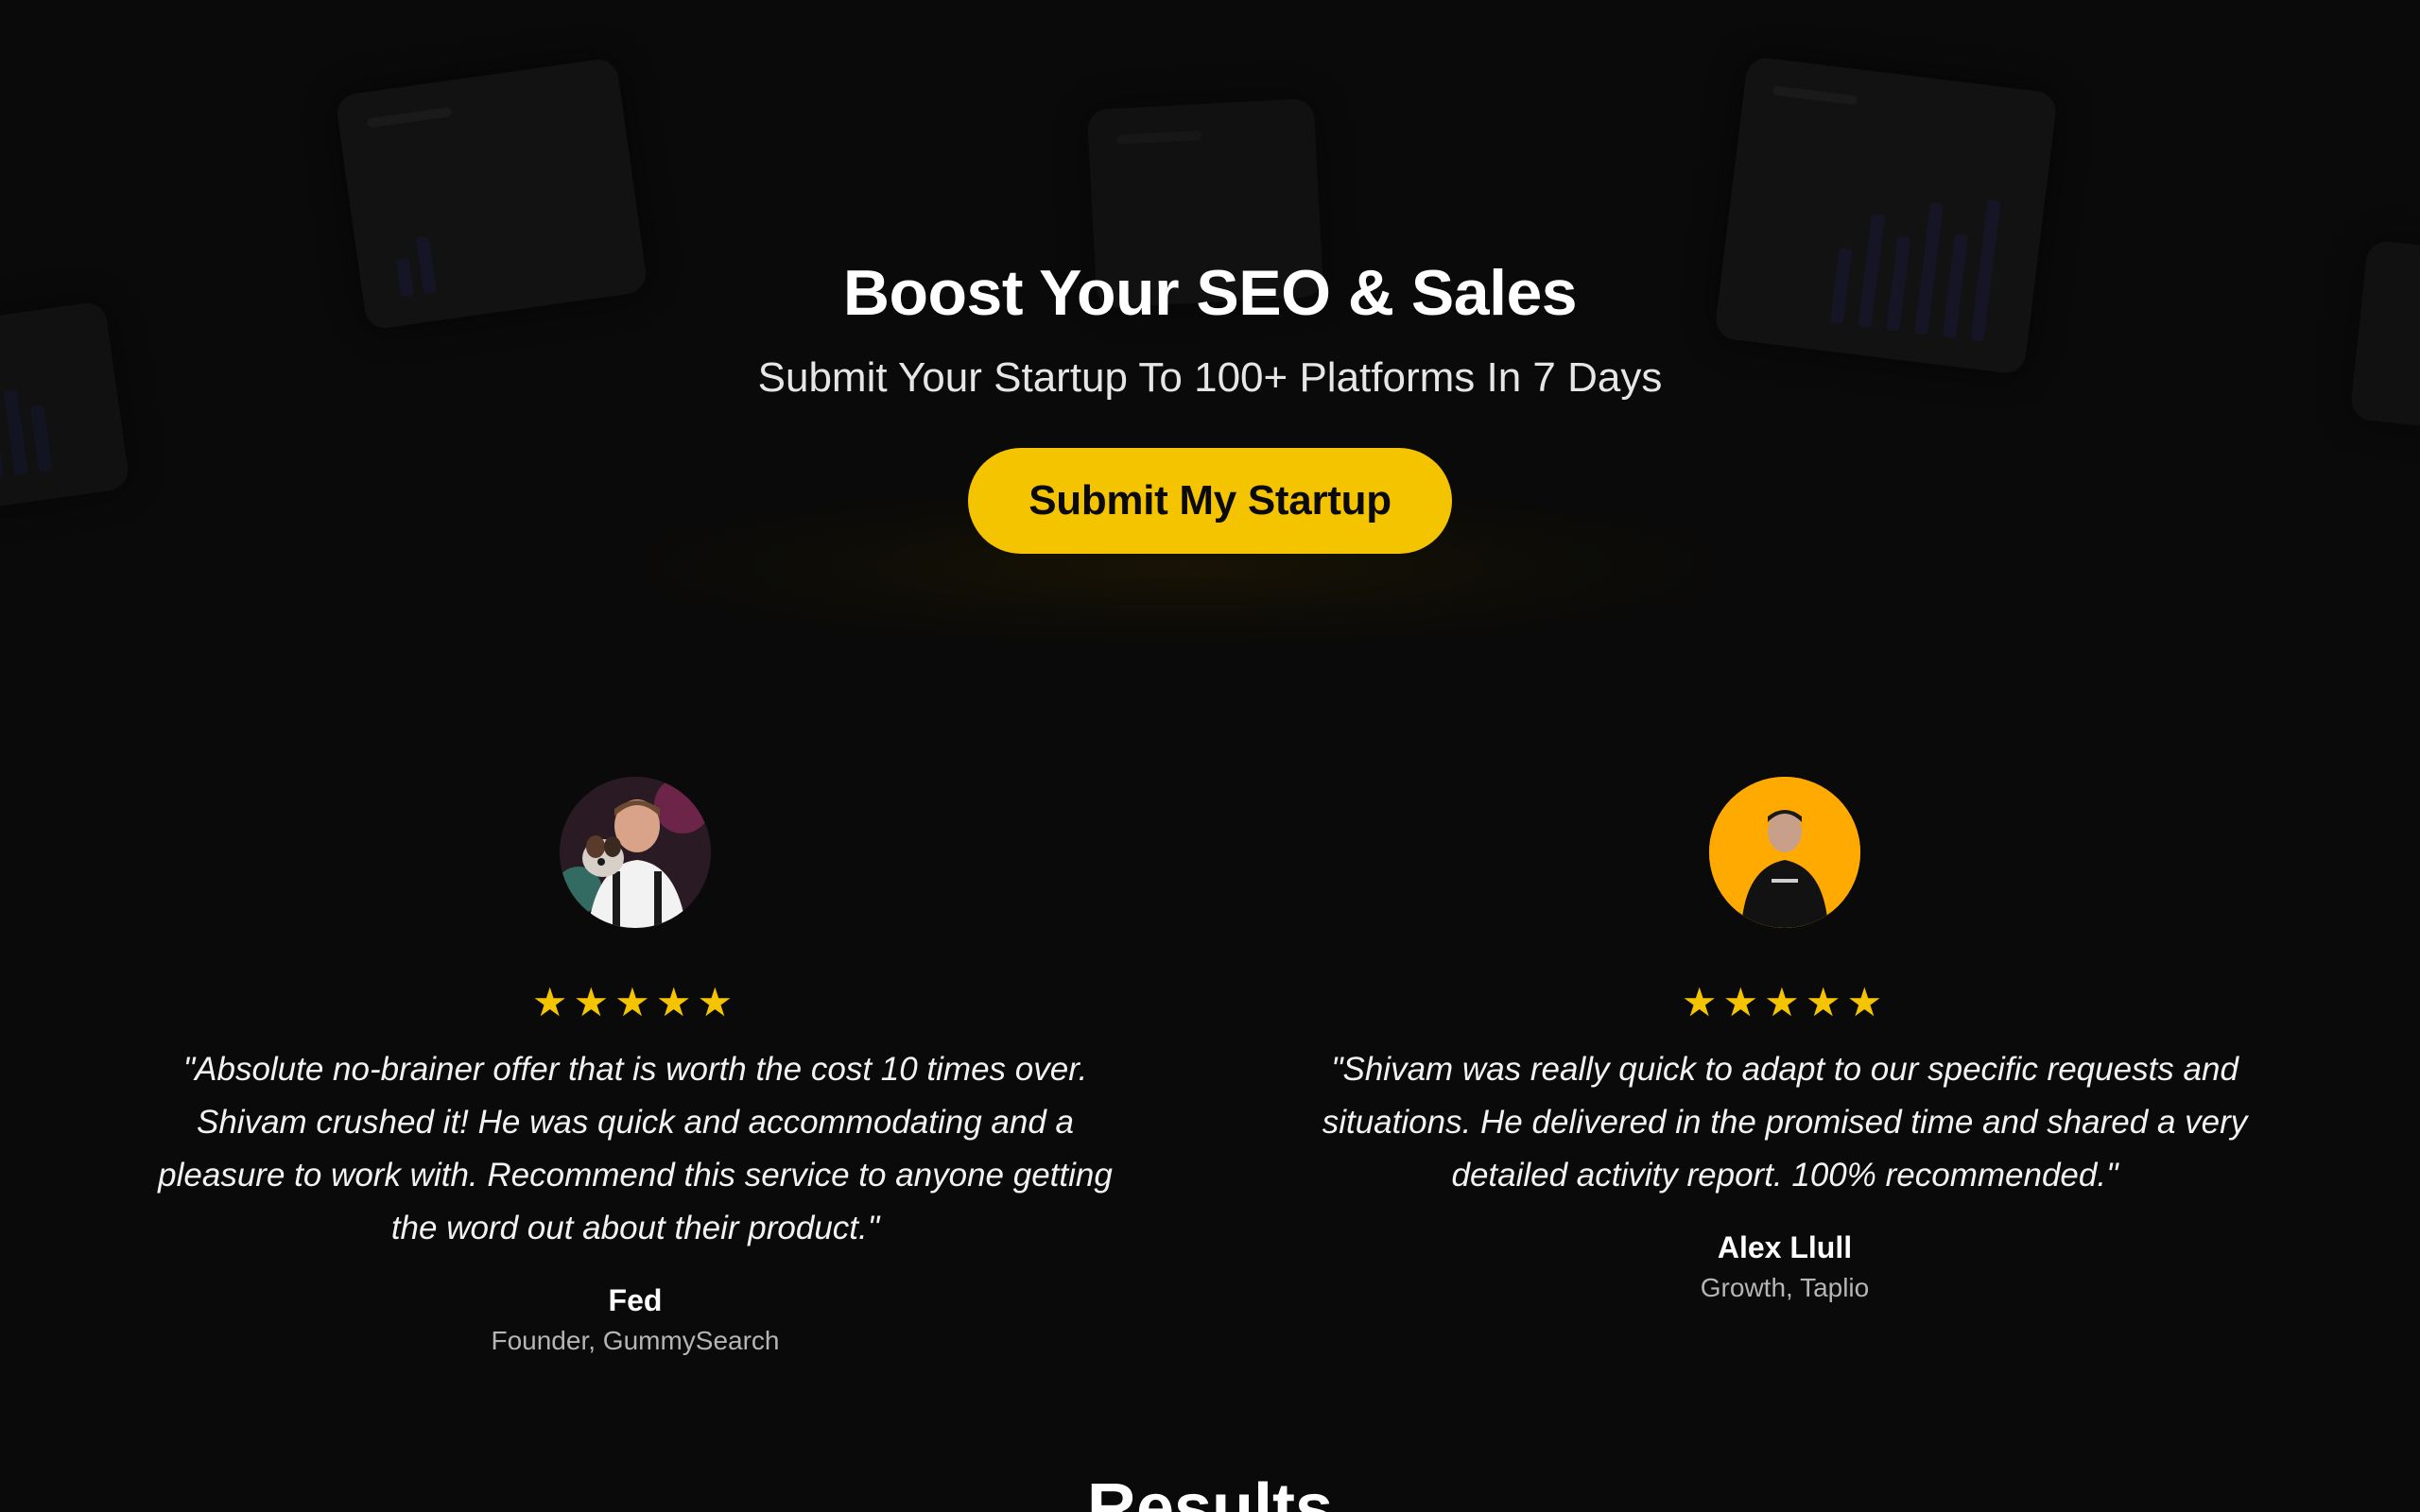  What do you see at coordinates (1210, 501) in the screenshot?
I see `submit-startup-button: Submit My Startup` at bounding box center [1210, 501].